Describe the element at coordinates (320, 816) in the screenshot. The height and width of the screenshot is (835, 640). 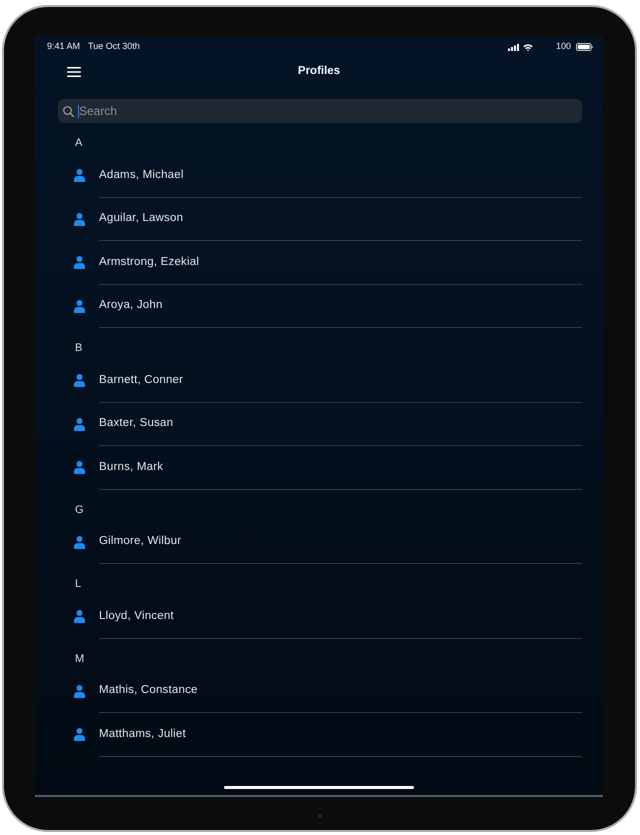
I see `camera-icon` at that location.